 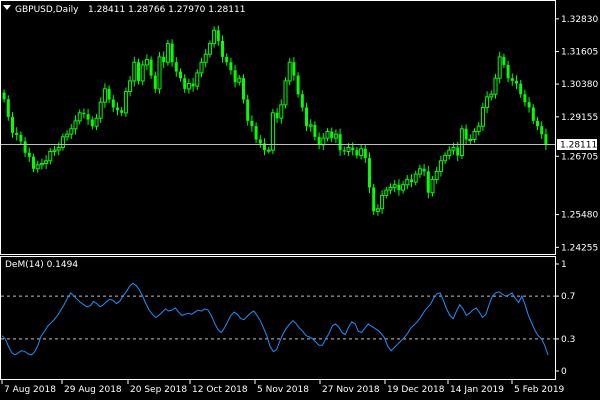 What do you see at coordinates (568, 340) in the screenshot?
I see `osc-tick-label: 0.3` at bounding box center [568, 340].